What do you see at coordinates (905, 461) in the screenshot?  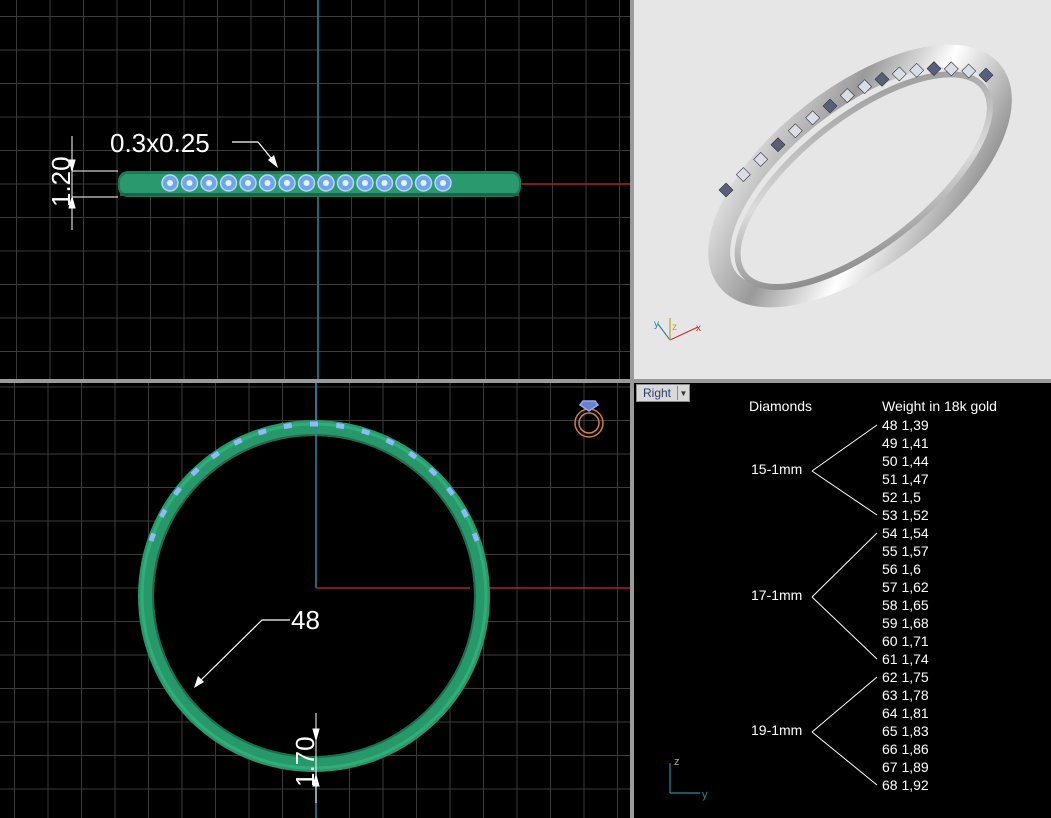 I see `weight-row: 50 1,44` at bounding box center [905, 461].